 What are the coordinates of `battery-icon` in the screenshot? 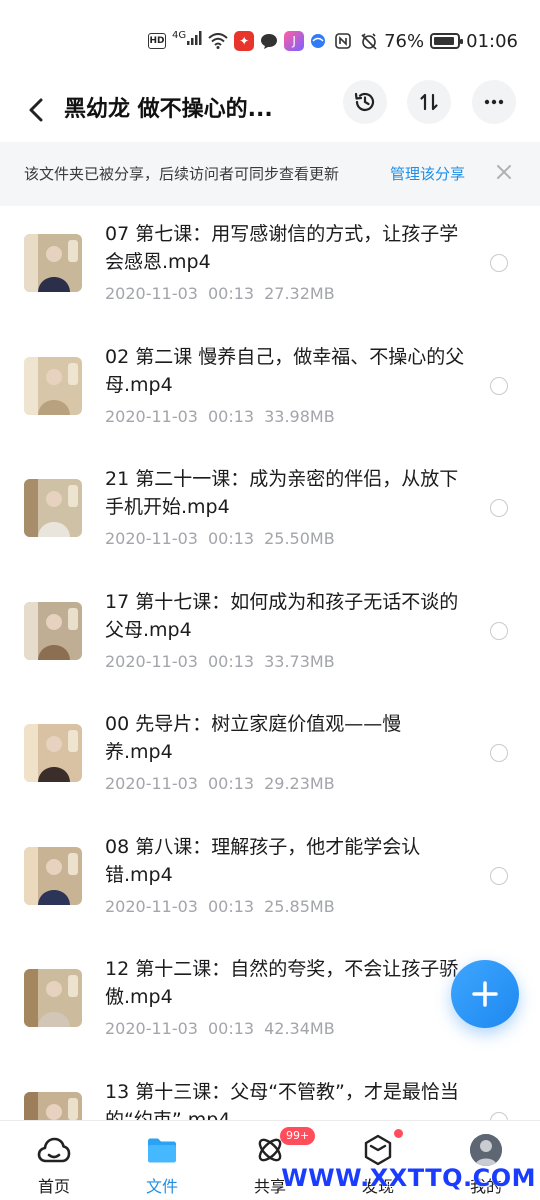 It's located at (447, 41).